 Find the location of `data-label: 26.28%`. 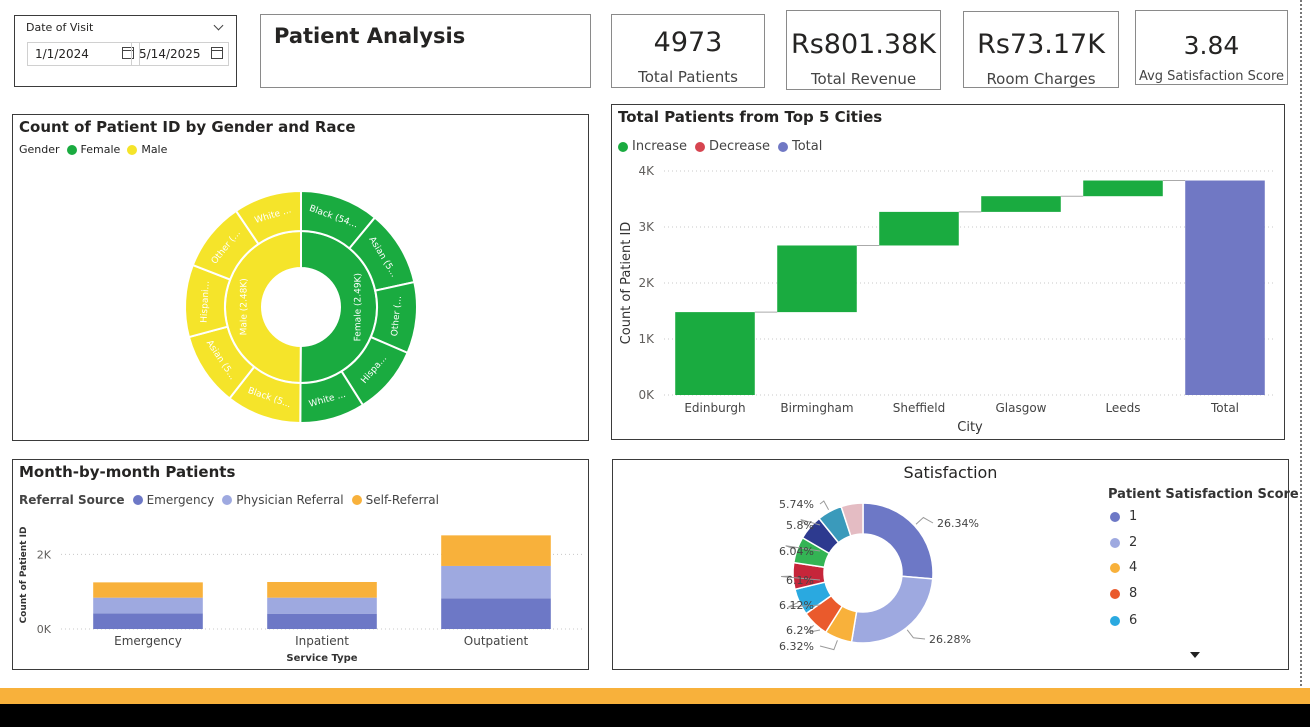

data-label: 26.28% is located at coordinates (950, 639).